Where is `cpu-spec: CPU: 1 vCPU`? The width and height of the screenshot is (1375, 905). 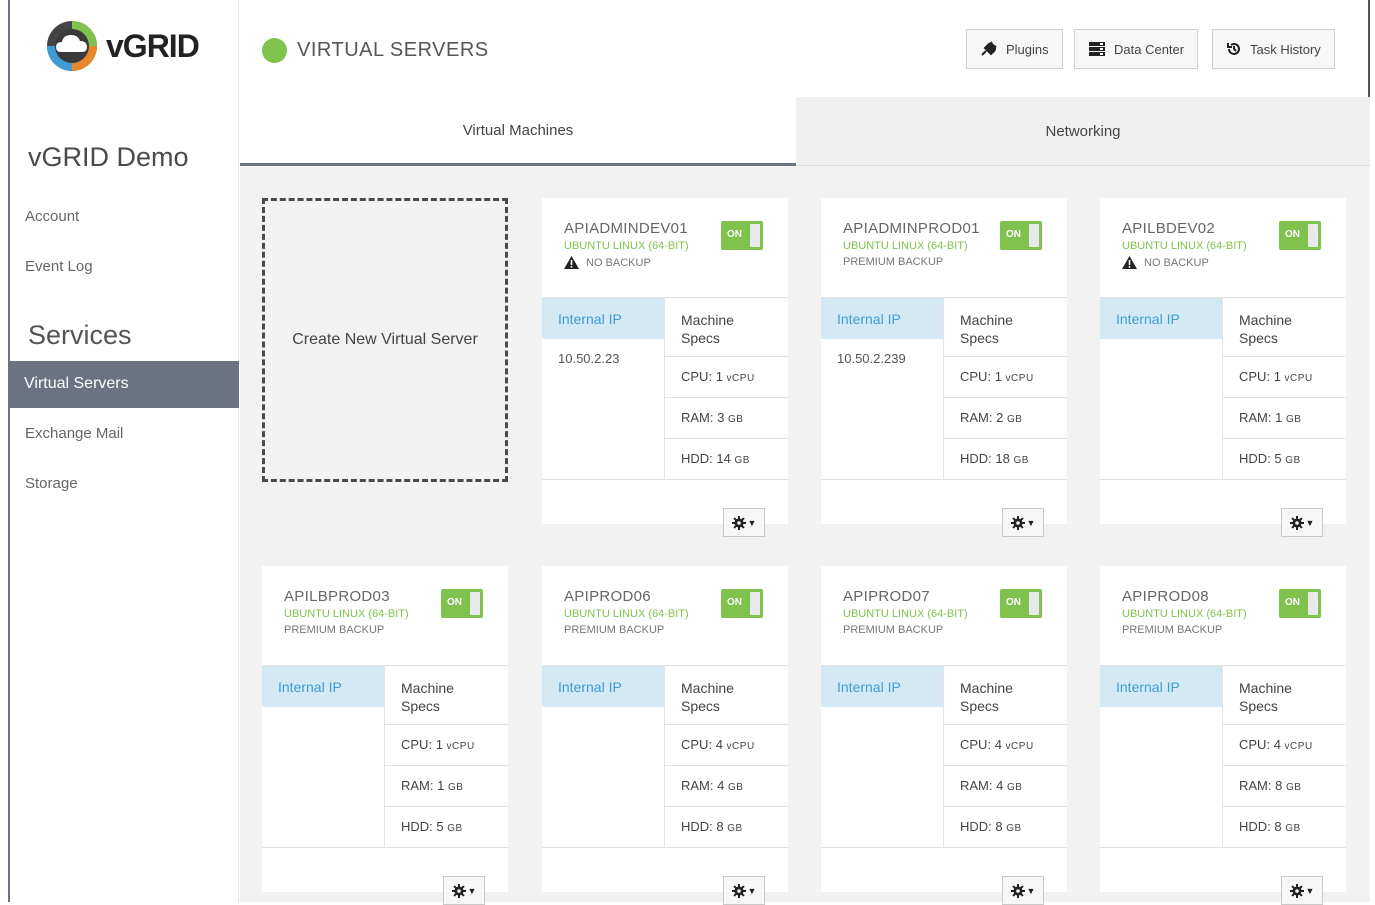
cpu-spec: CPU: 1 vCPU is located at coordinates (446, 745).